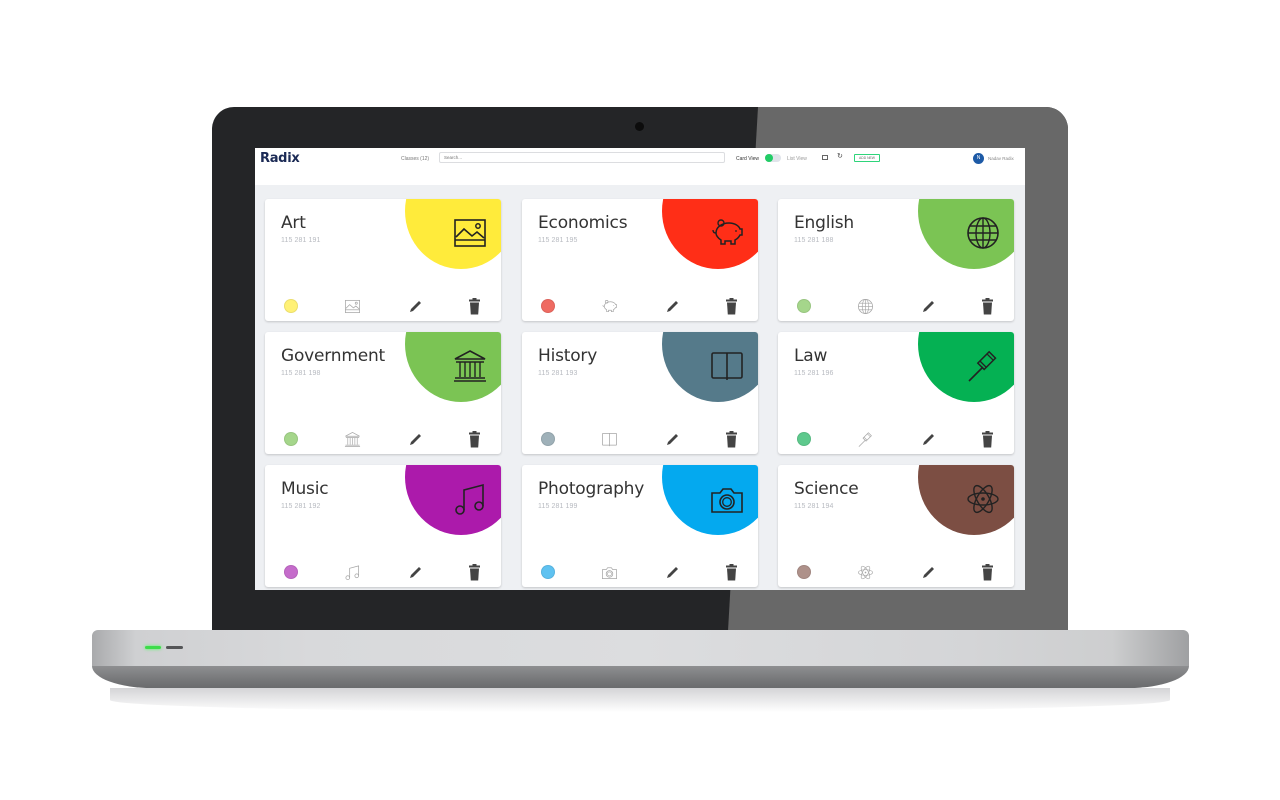 Image resolution: width=1280 pixels, height=800 pixels. What do you see at coordinates (301, 373) in the screenshot?
I see `card-id: 115 281 198` at bounding box center [301, 373].